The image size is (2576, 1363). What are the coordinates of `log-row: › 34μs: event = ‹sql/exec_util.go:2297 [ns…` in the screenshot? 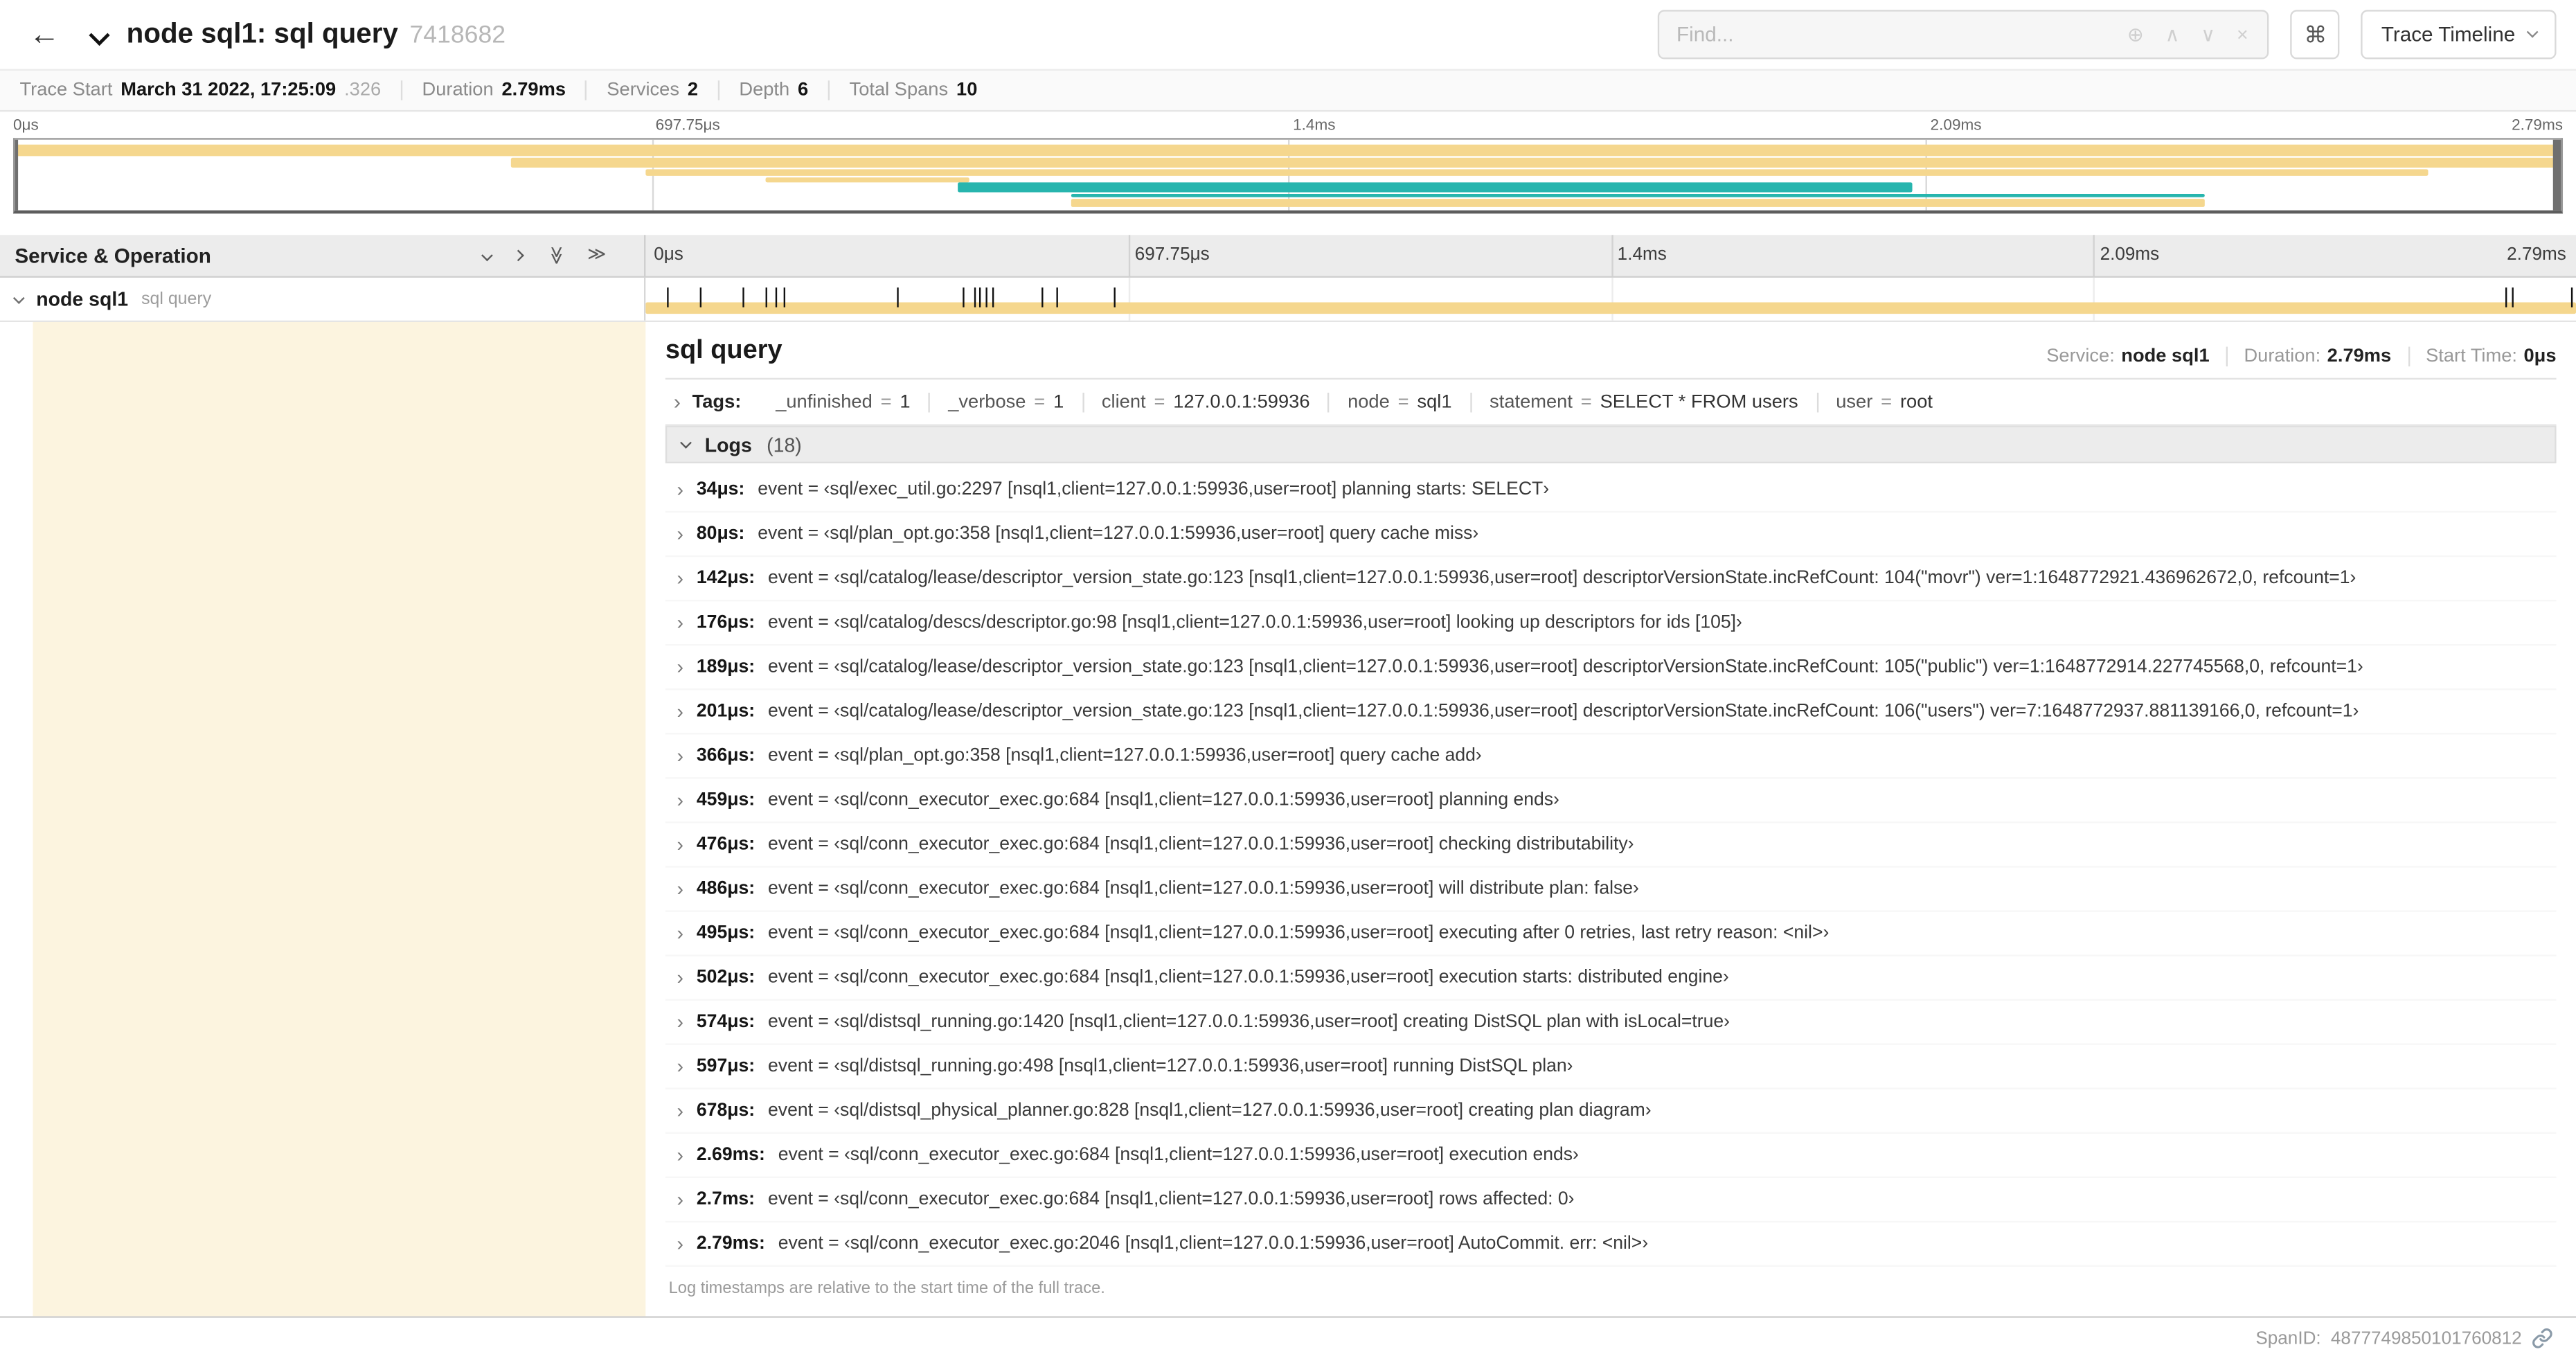 It's located at (1611, 491).